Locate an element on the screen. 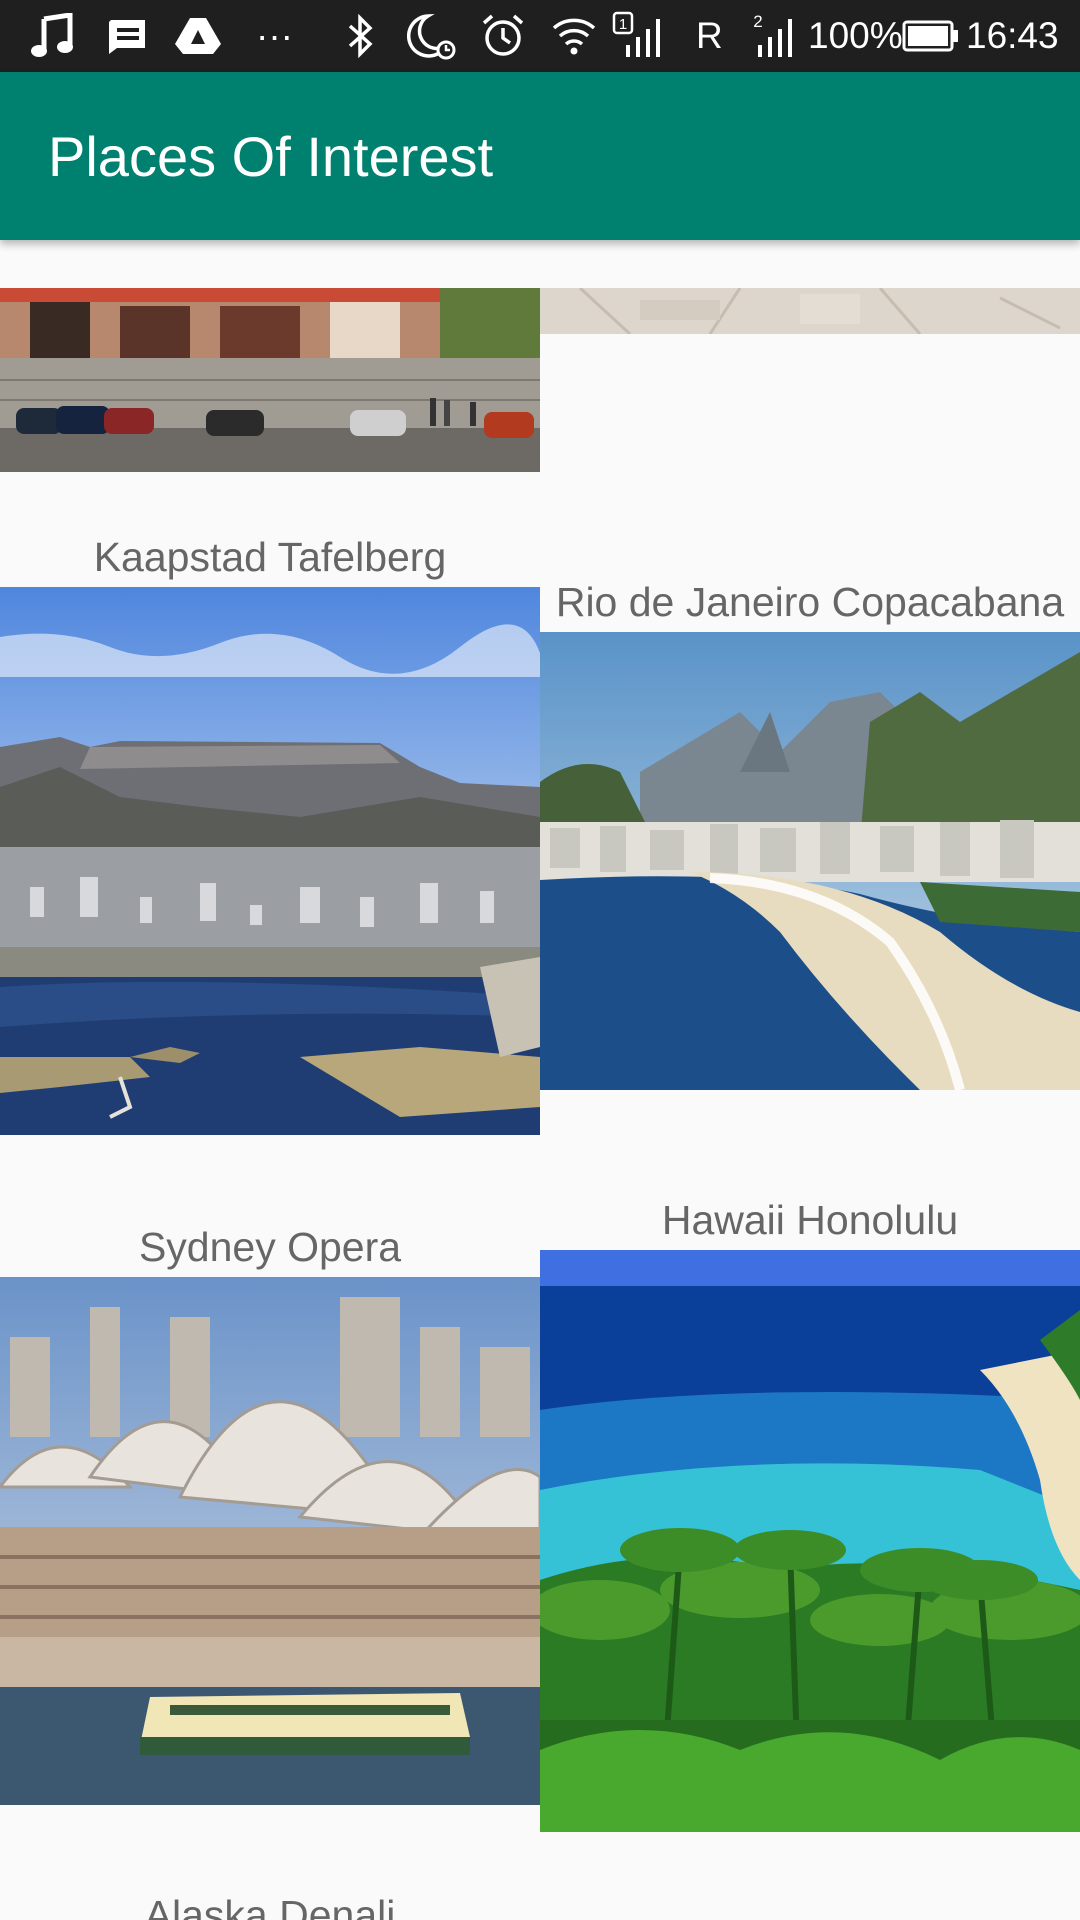 This screenshot has height=1920, width=1080. svg-text: 1 is located at coordinates (623, 24).